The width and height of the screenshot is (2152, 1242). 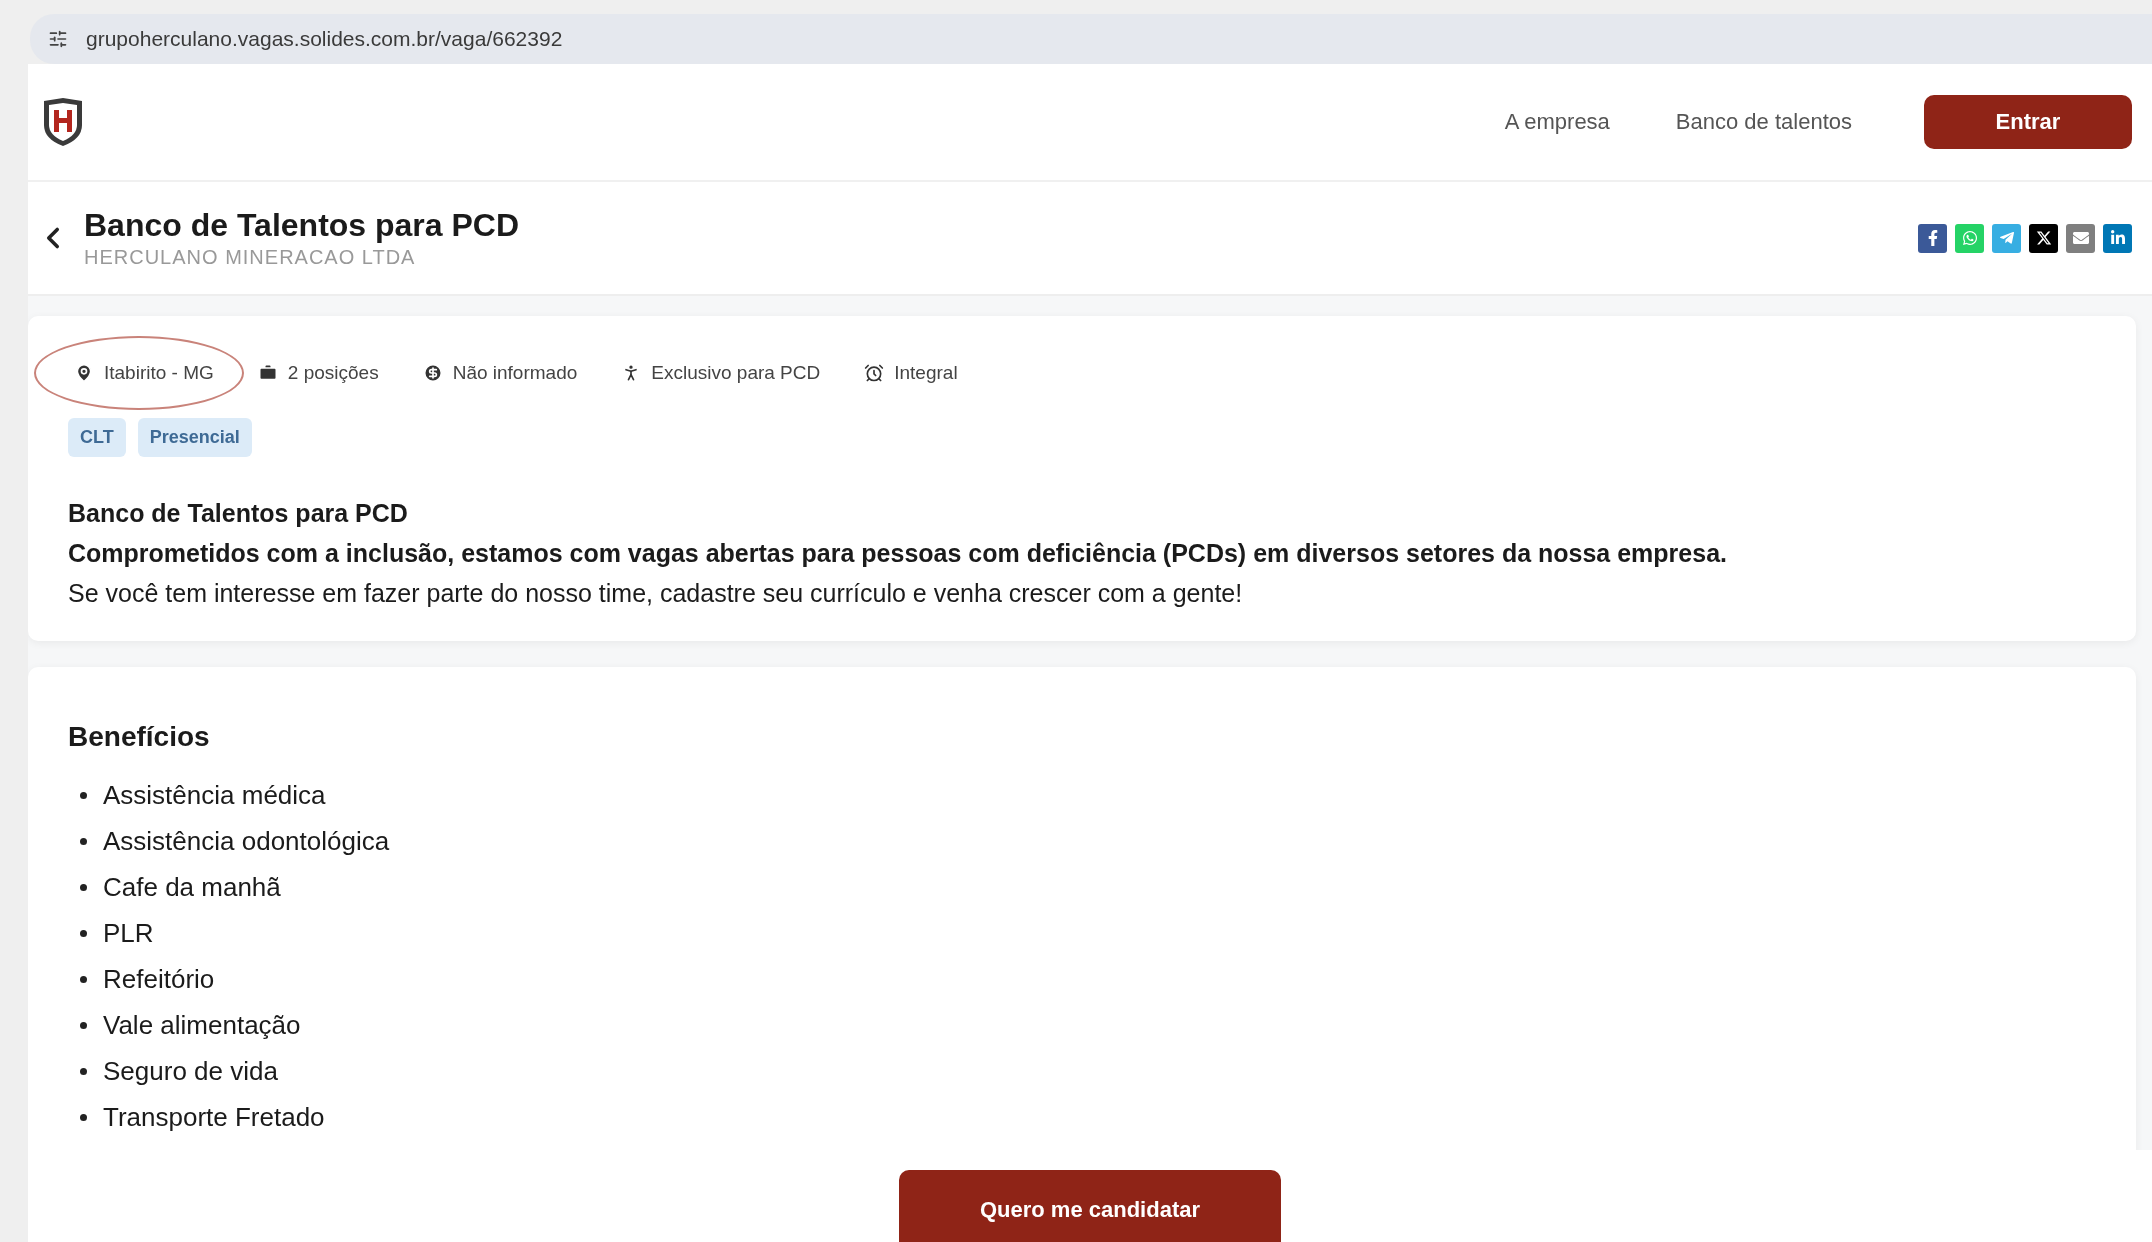 What do you see at coordinates (246, 841) in the screenshot?
I see `benefit-item: Assistência odontológica` at bounding box center [246, 841].